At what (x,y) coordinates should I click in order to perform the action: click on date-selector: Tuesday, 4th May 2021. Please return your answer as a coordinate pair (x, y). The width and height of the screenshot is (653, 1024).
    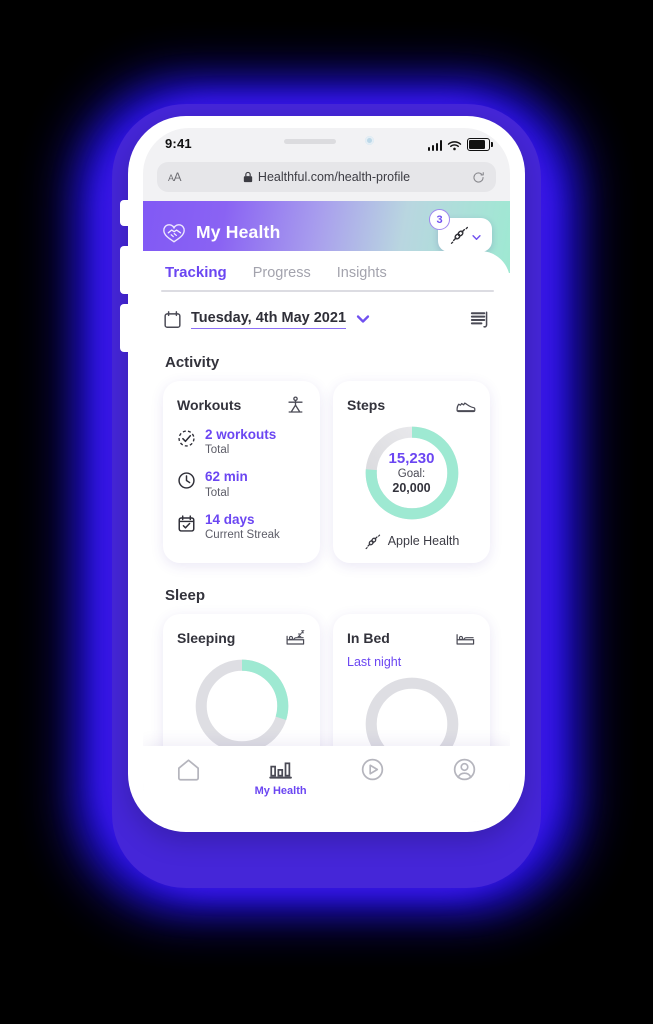
    Looking at the image, I should click on (326, 311).